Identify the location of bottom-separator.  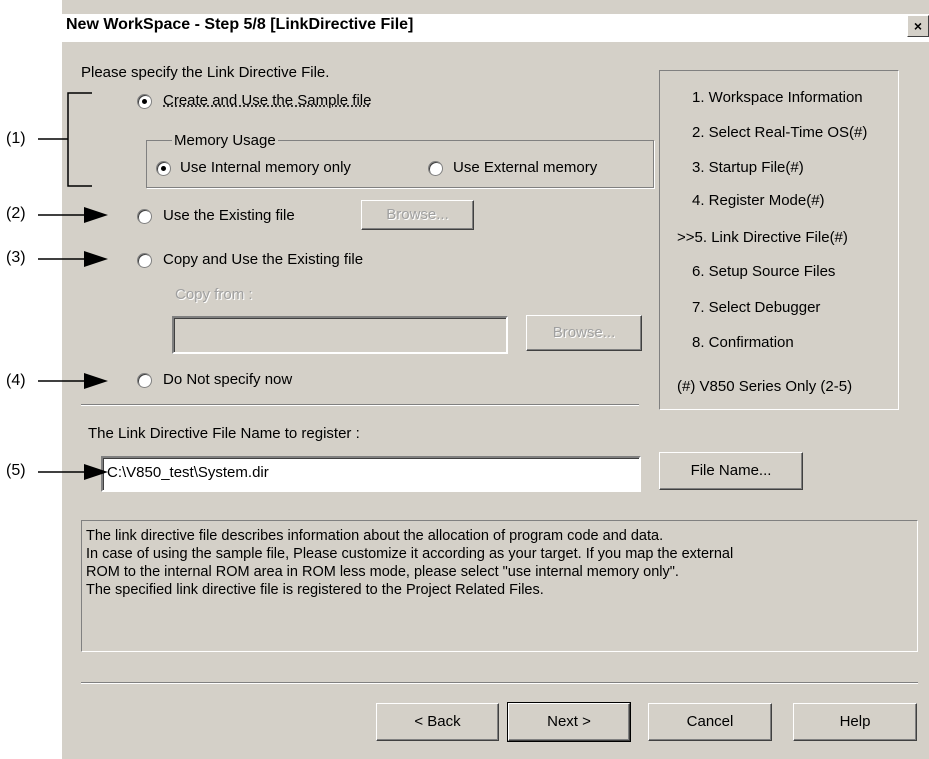
(499, 683).